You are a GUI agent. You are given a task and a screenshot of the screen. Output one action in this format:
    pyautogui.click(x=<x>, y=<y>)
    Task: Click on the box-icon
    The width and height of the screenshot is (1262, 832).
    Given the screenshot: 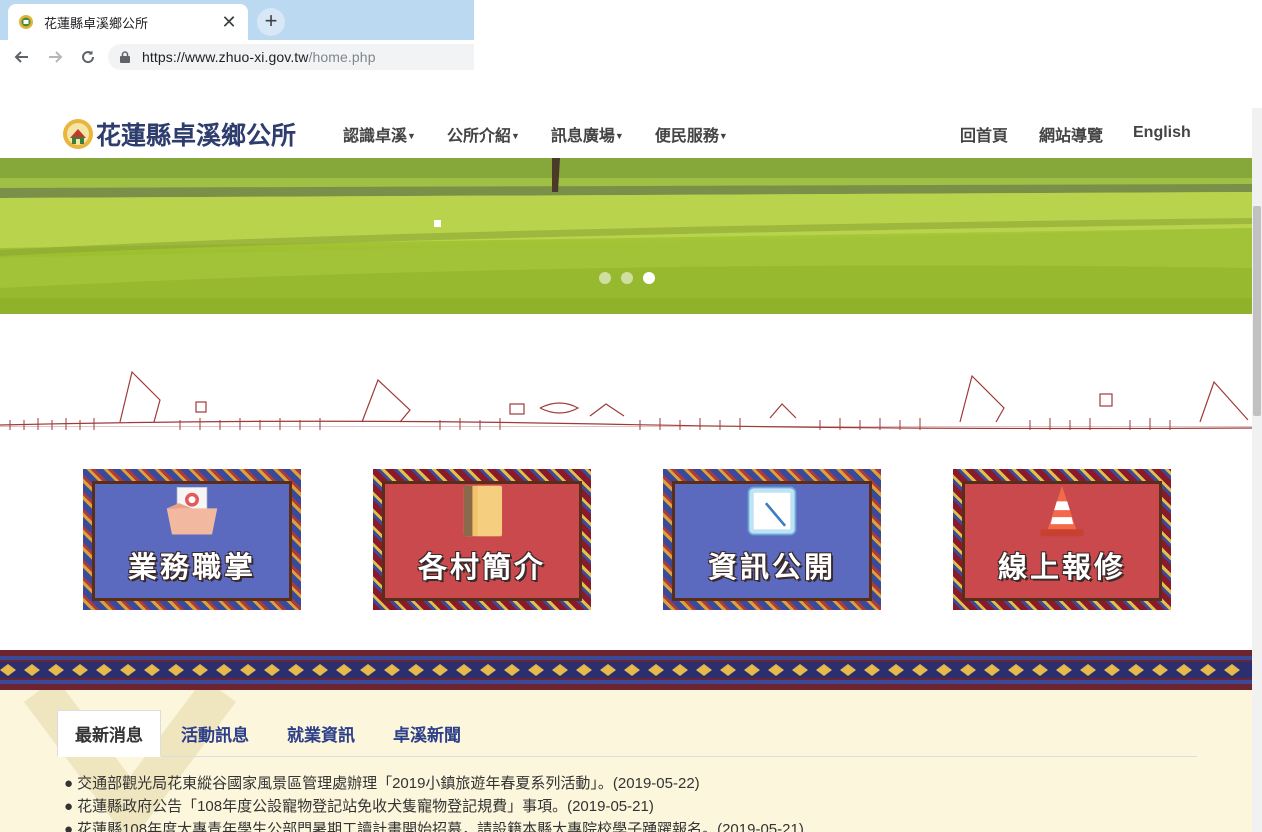 What is the action you would take?
    pyautogui.click(x=192, y=511)
    